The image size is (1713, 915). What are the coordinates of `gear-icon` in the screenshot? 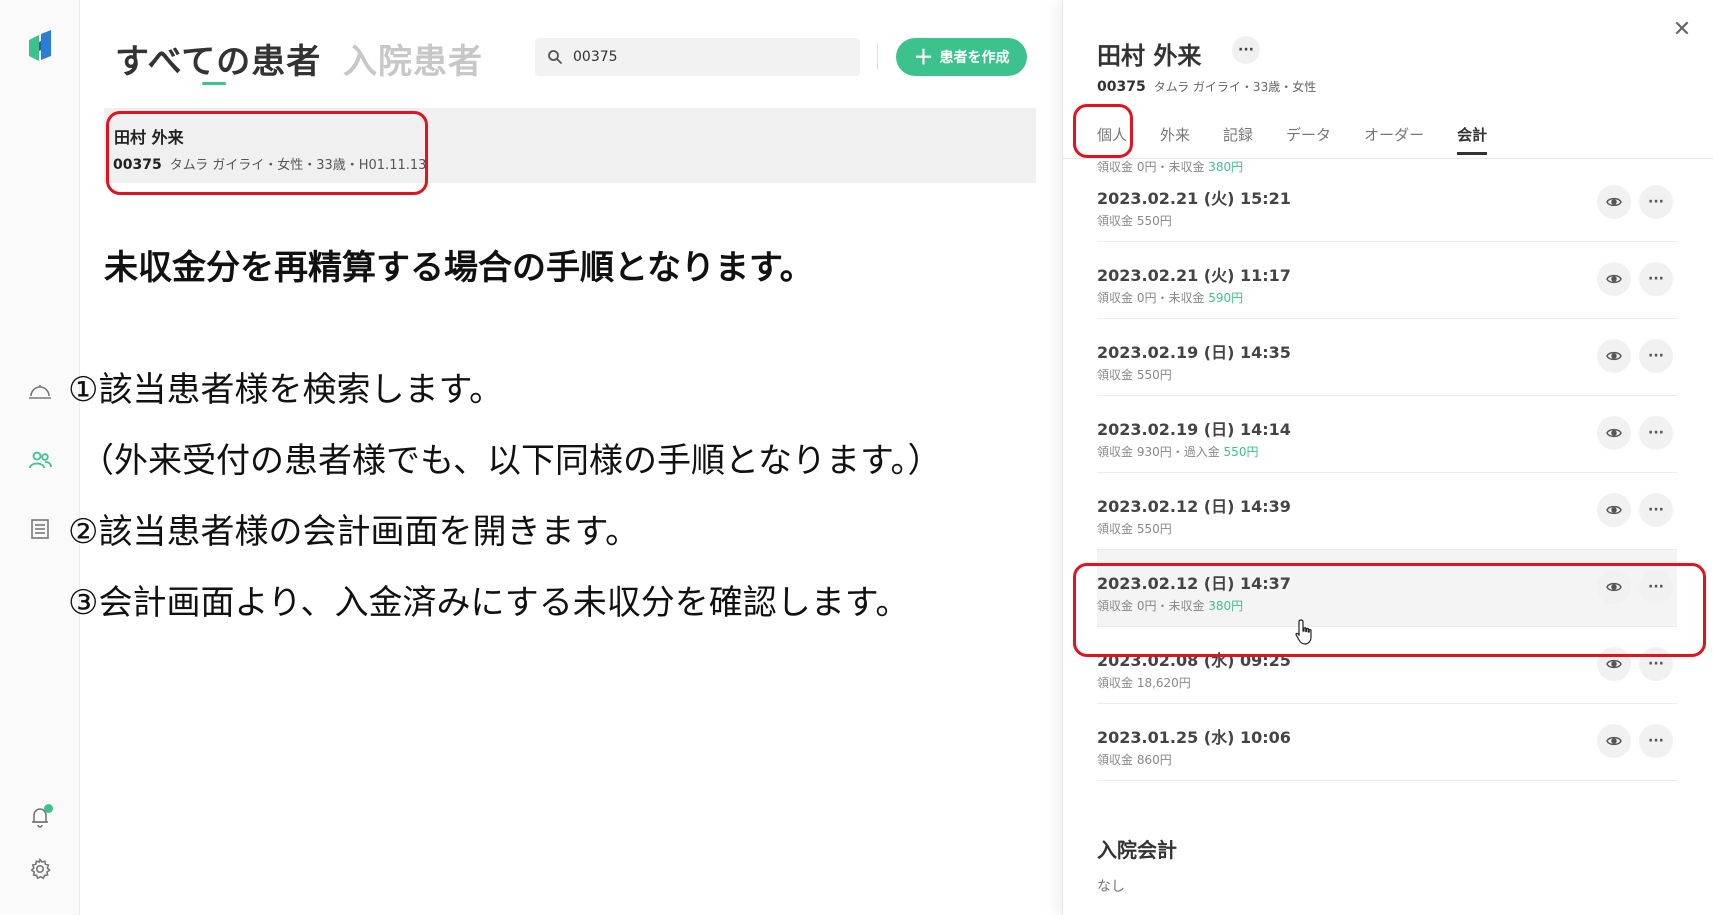 It's located at (40, 869).